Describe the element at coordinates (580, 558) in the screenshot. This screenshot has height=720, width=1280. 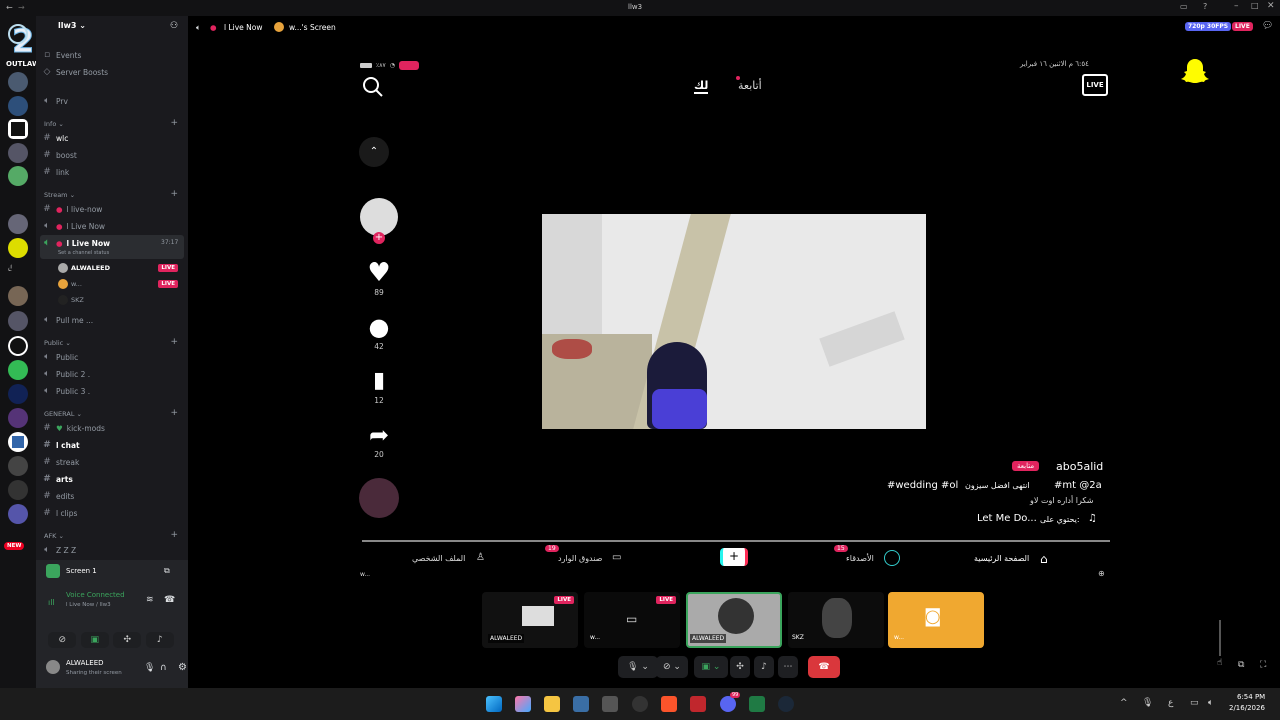
I see `nav-inbox: صندوق الوارد` at that location.